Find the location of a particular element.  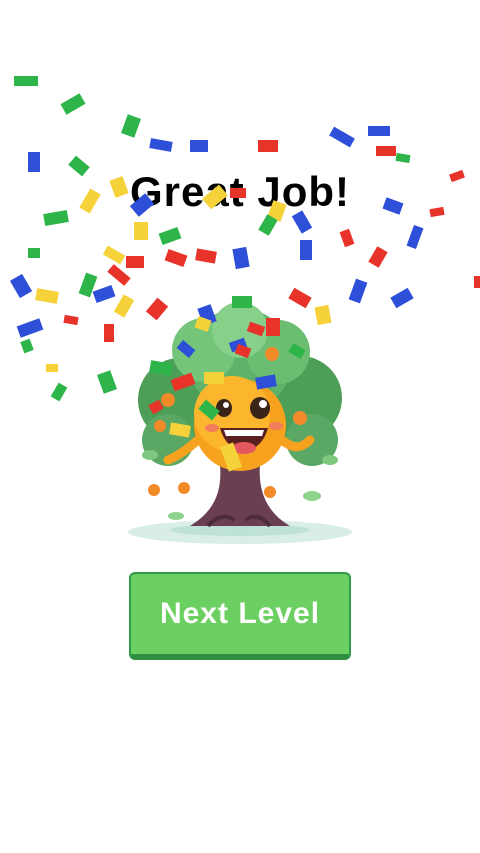

page-title: Great Job! is located at coordinates (240, 191).